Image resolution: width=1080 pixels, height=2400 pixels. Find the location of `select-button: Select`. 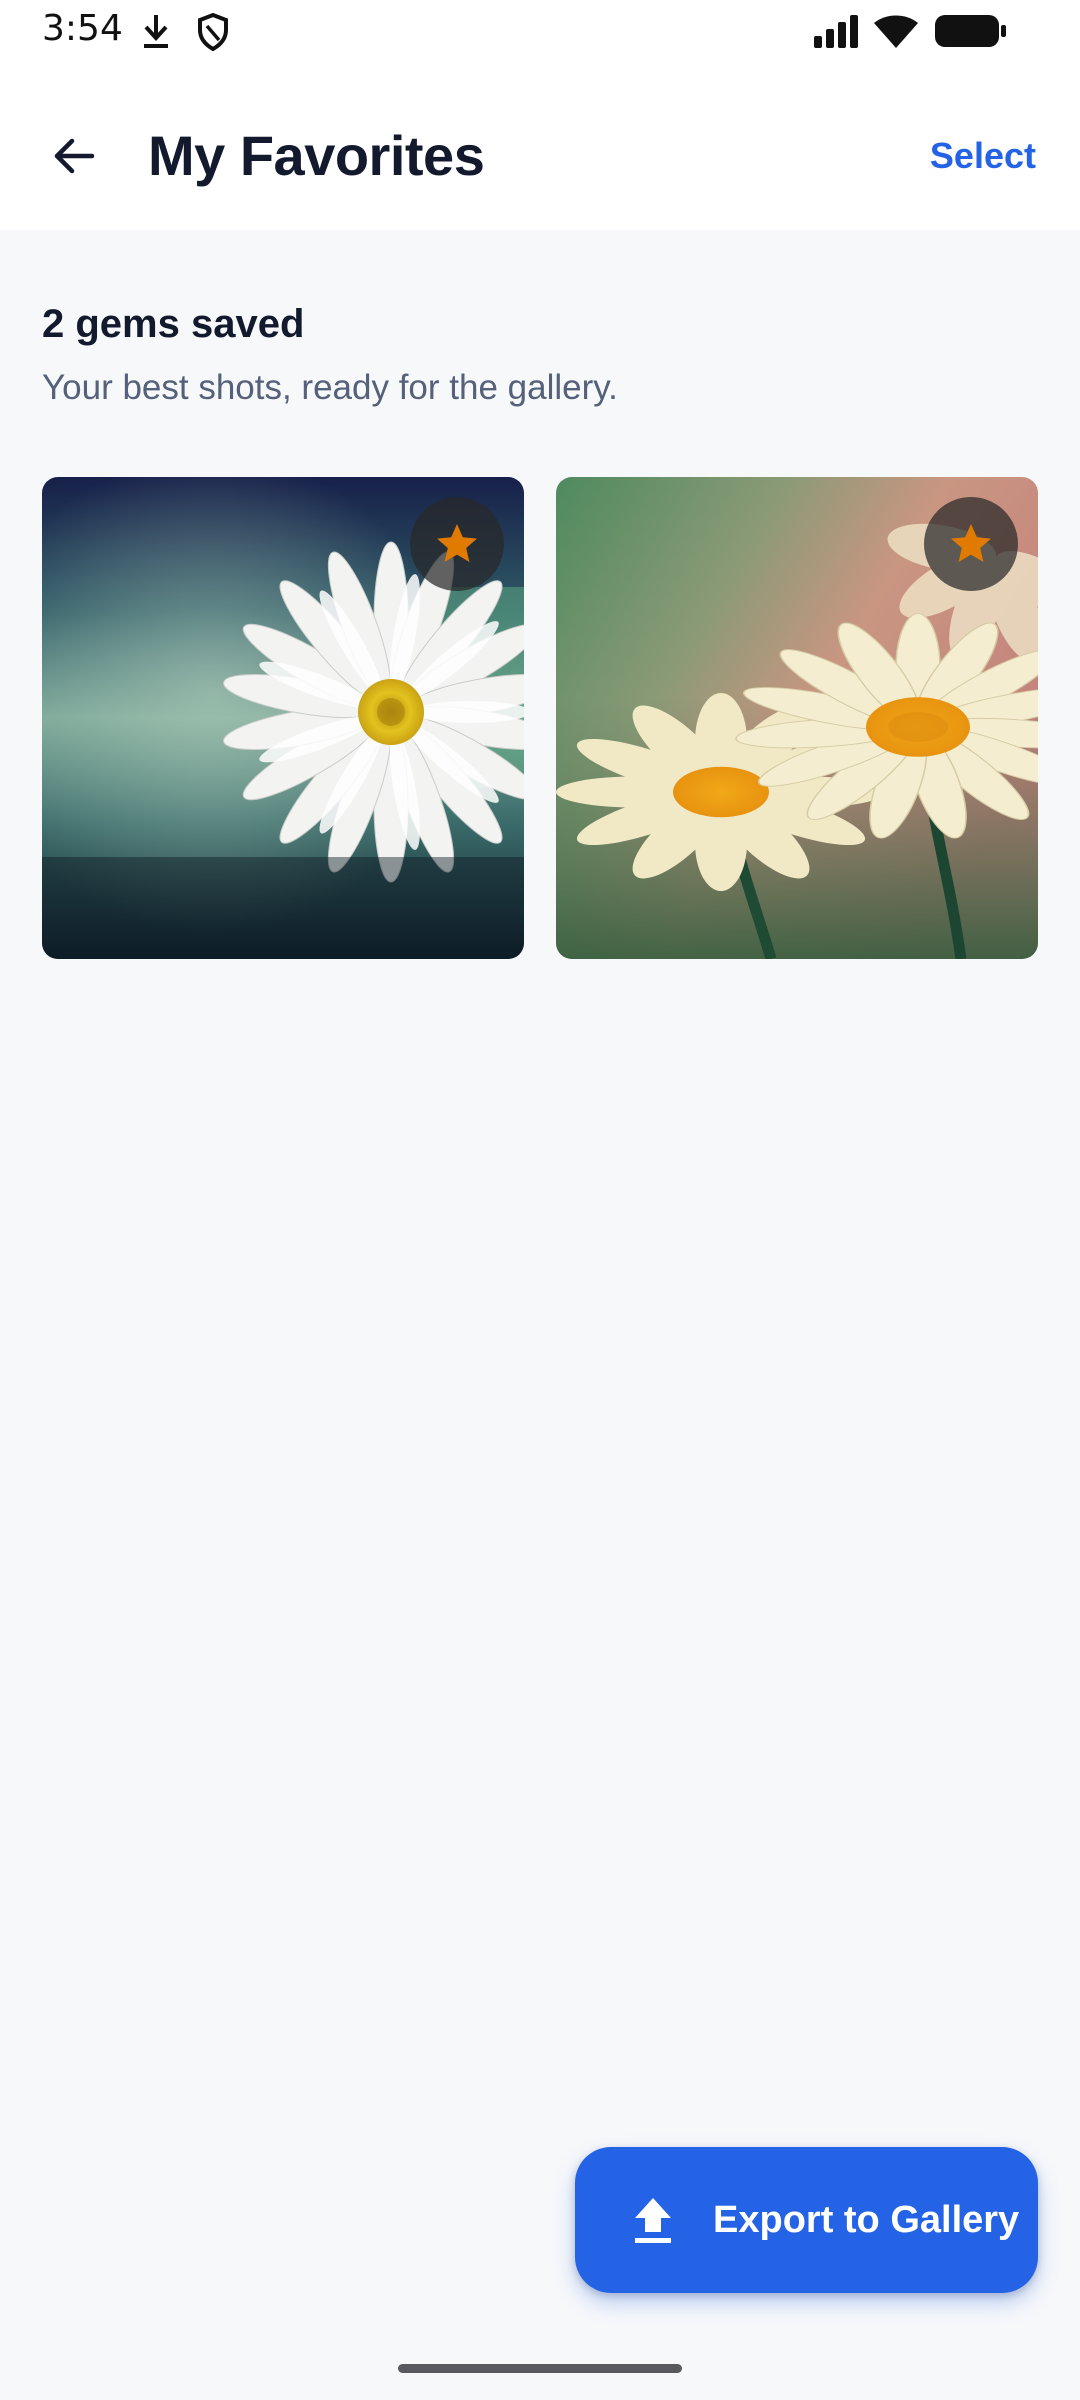

select-button: Select is located at coordinates (983, 156).